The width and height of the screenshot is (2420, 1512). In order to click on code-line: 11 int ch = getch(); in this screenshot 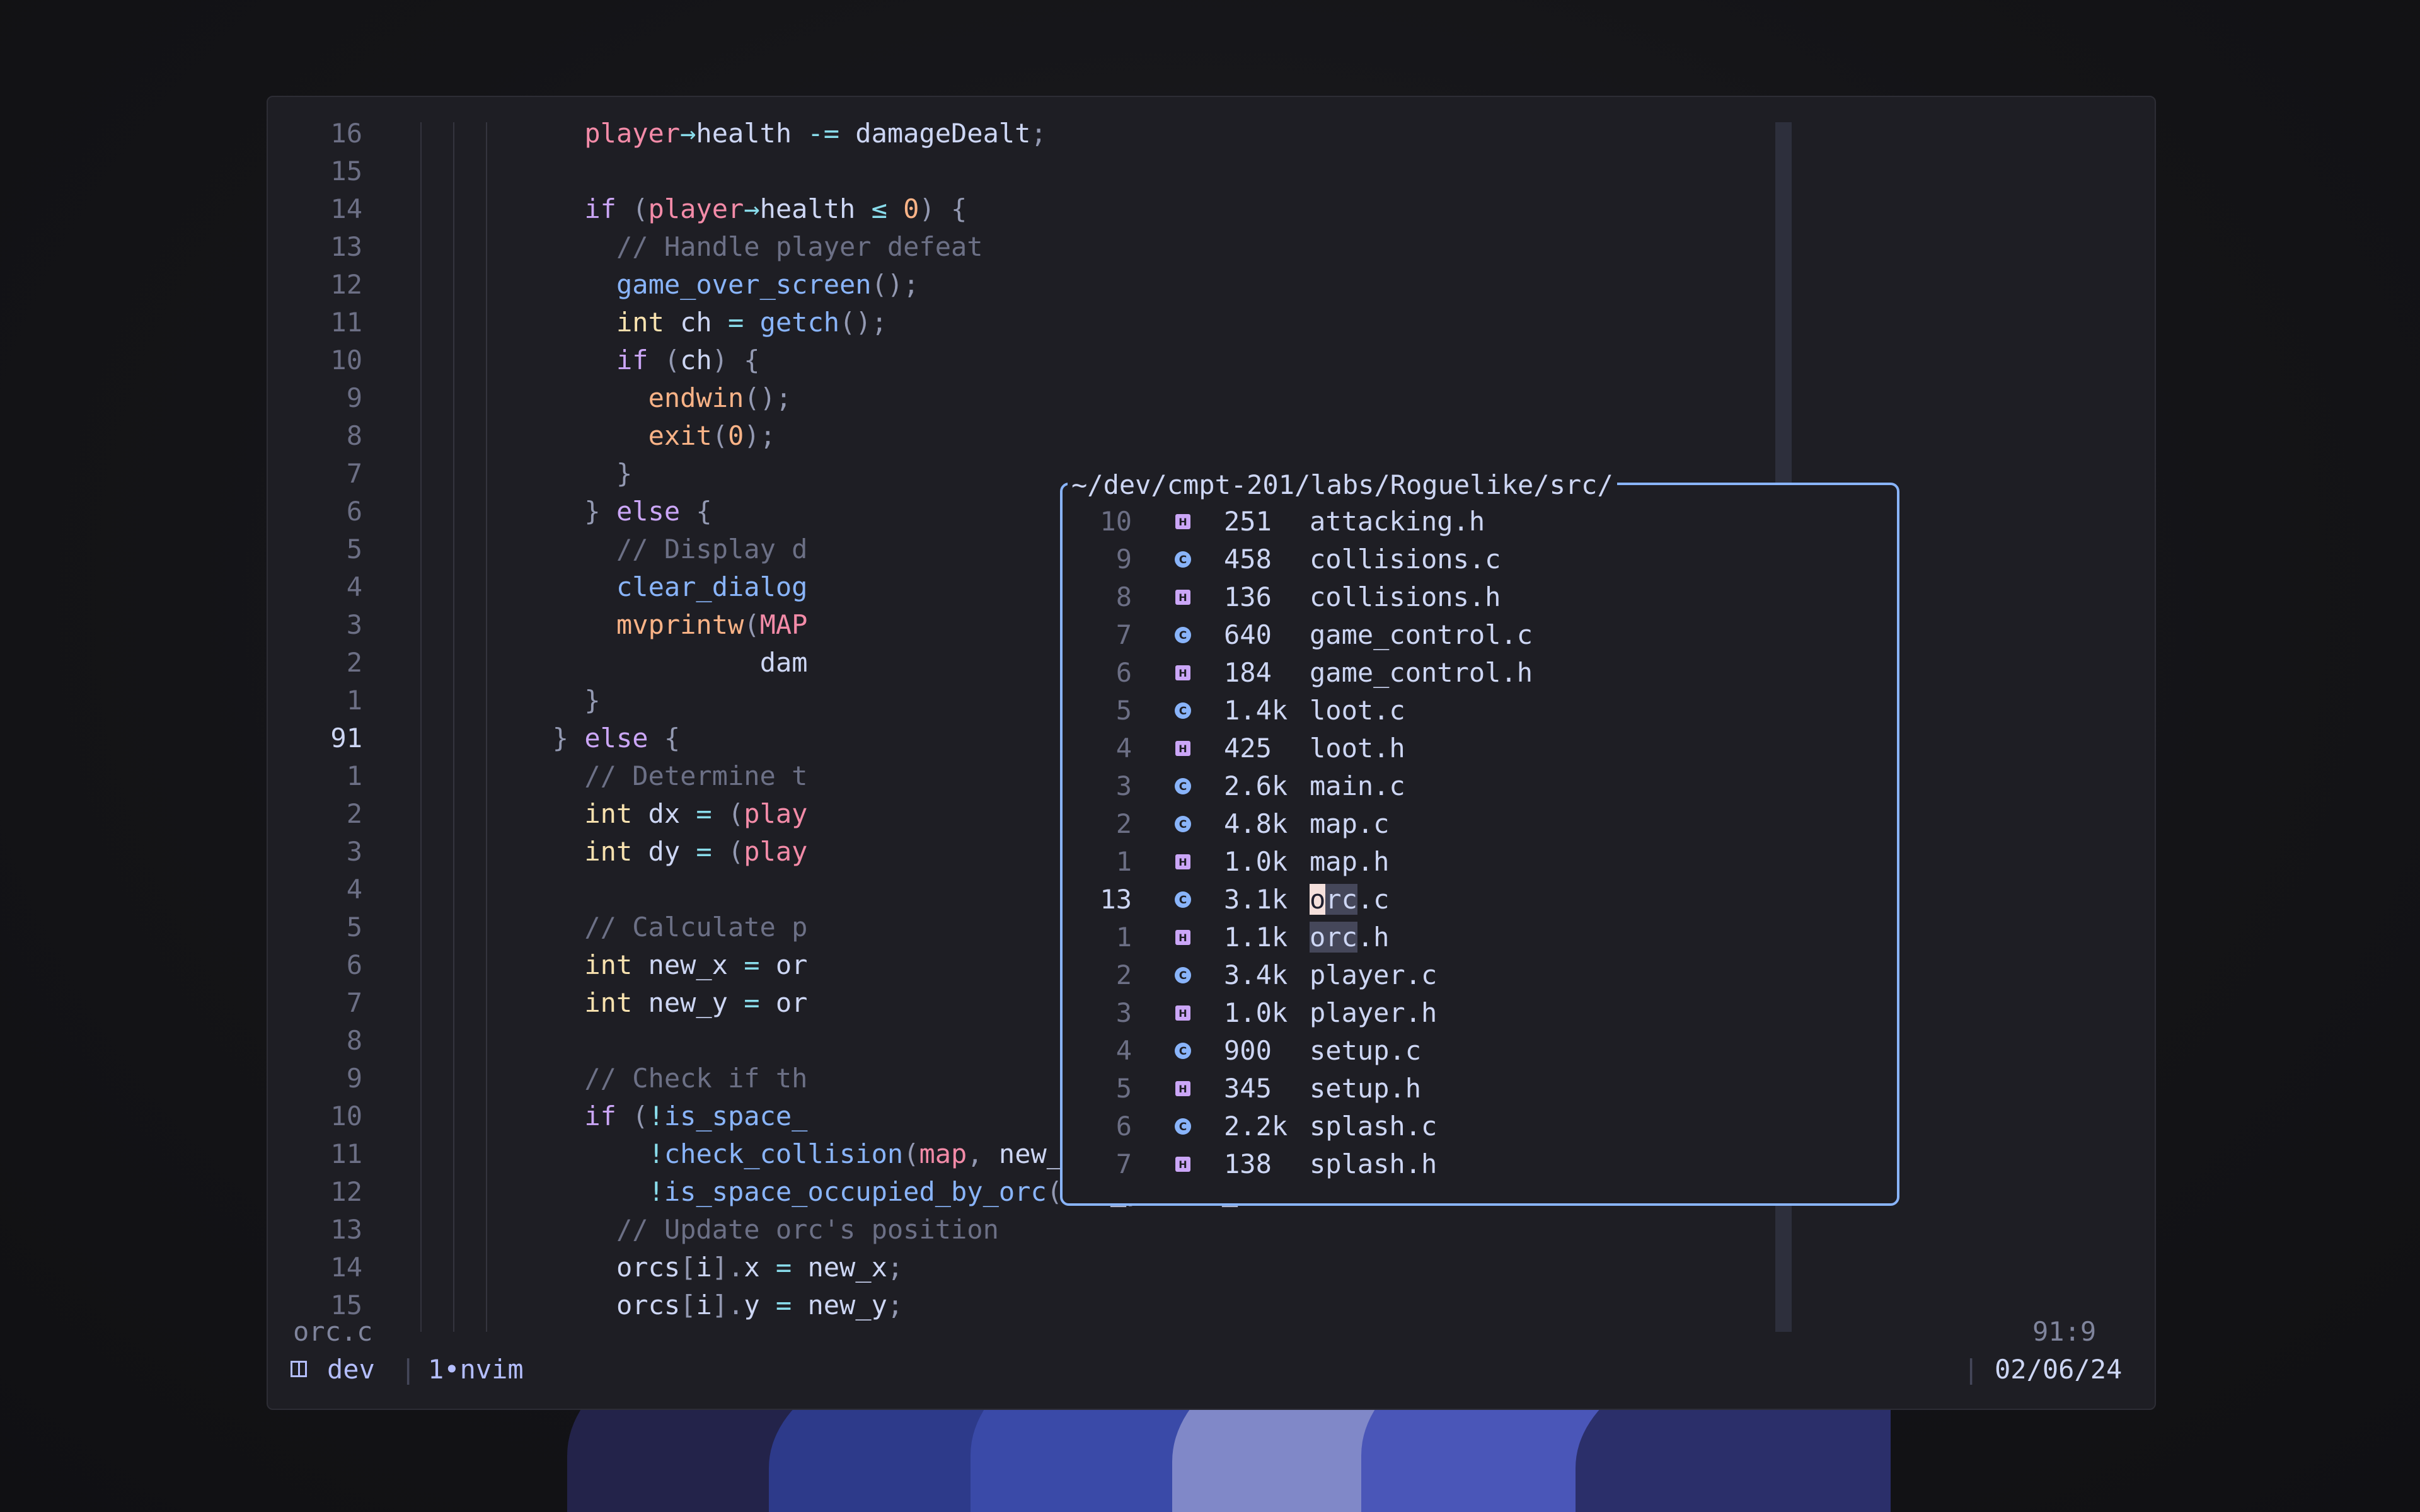, I will do `click(1024, 322)`.